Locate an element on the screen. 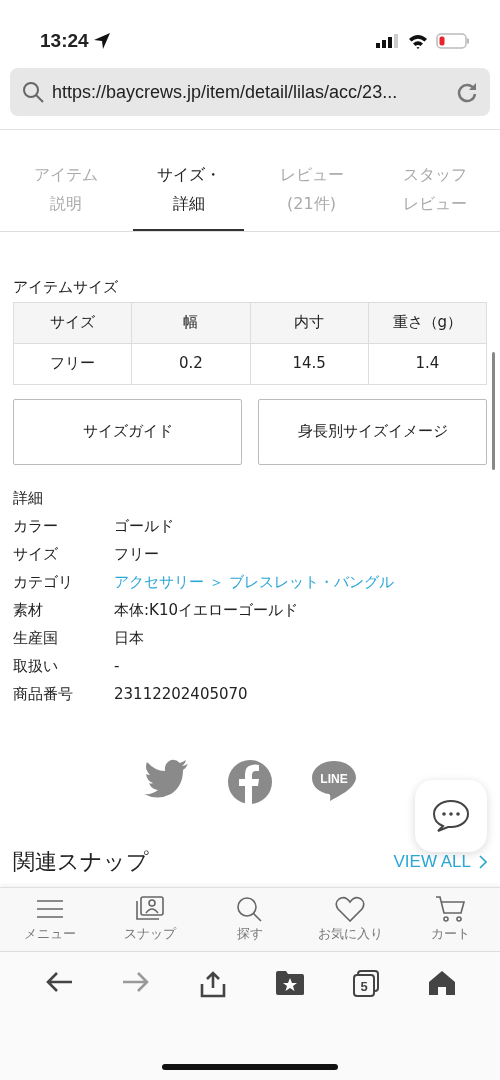 This screenshot has width=500, height=1080. cart-icon is located at coordinates (450, 908).